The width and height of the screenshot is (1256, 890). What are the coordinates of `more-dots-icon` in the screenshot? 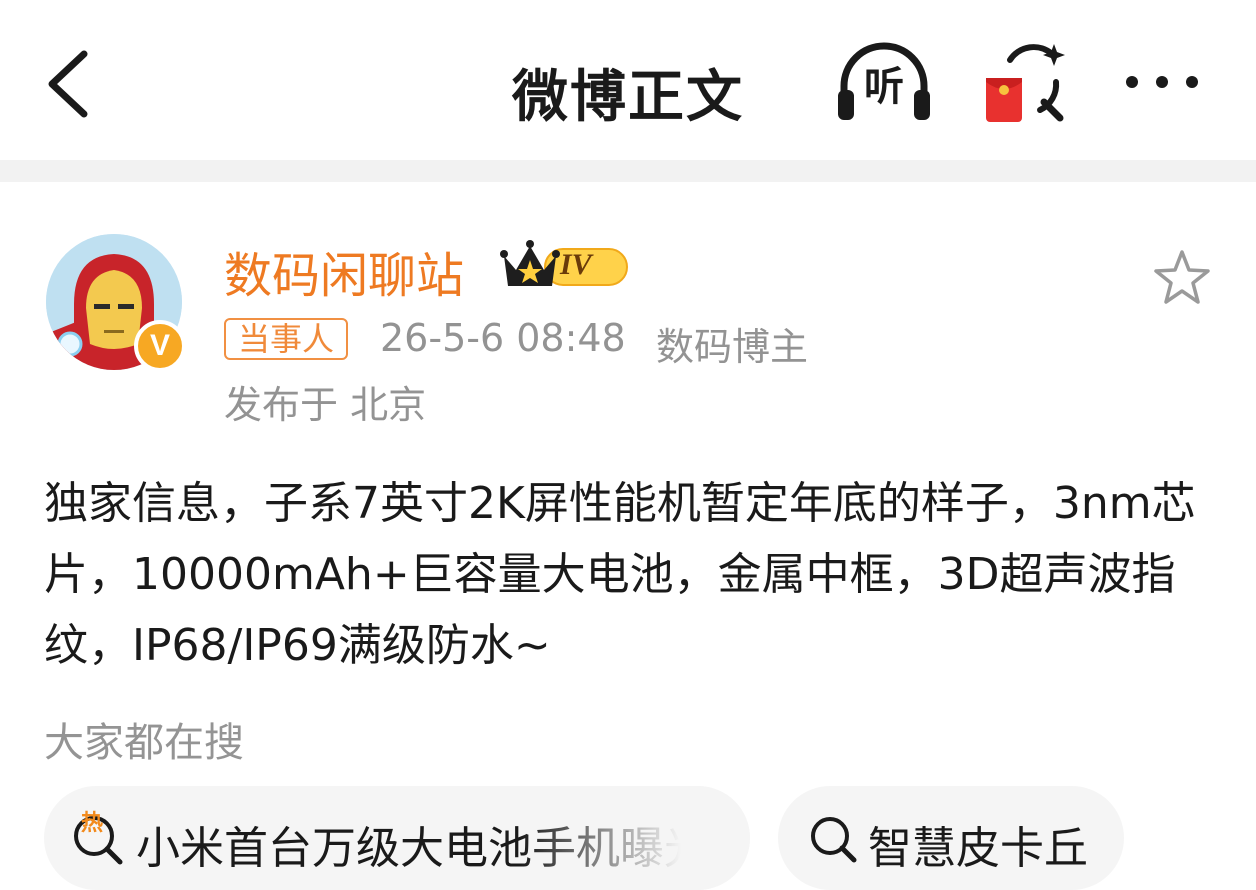 It's located at (1162, 82).